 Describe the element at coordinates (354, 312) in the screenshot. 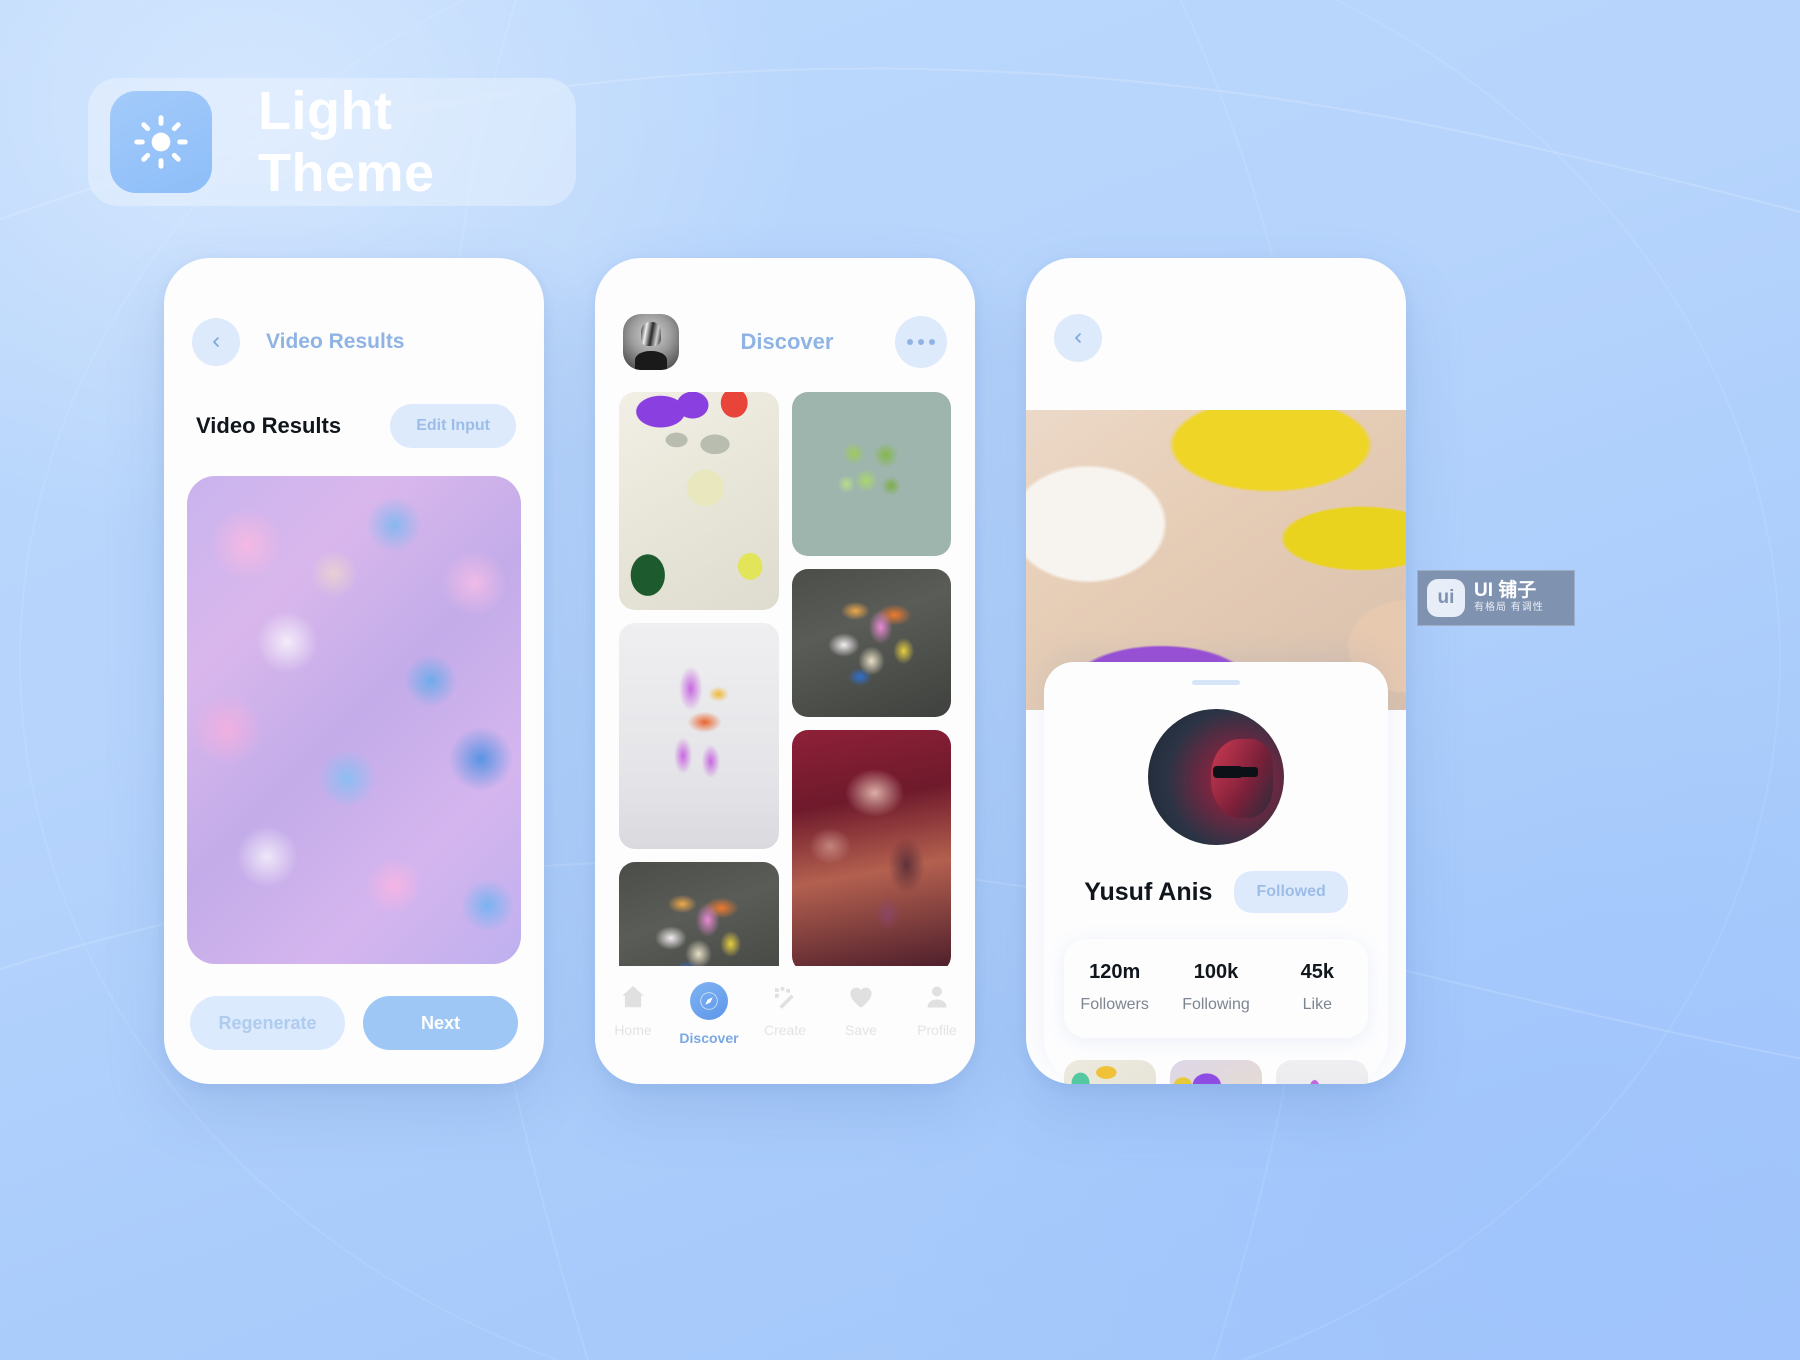

I see `p1-navbar: Video Results` at that location.